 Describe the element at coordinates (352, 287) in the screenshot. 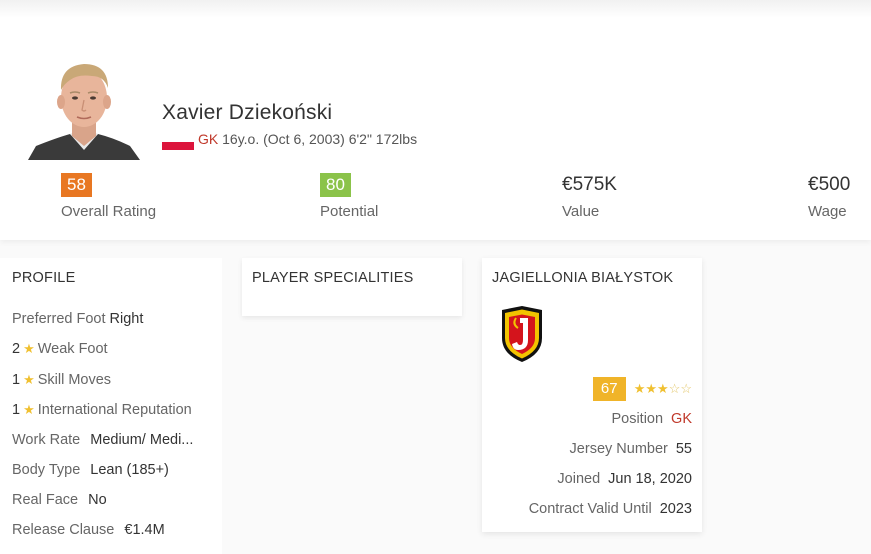

I see `player-specialities-panel: PLAYER SPECIALITIES` at that location.